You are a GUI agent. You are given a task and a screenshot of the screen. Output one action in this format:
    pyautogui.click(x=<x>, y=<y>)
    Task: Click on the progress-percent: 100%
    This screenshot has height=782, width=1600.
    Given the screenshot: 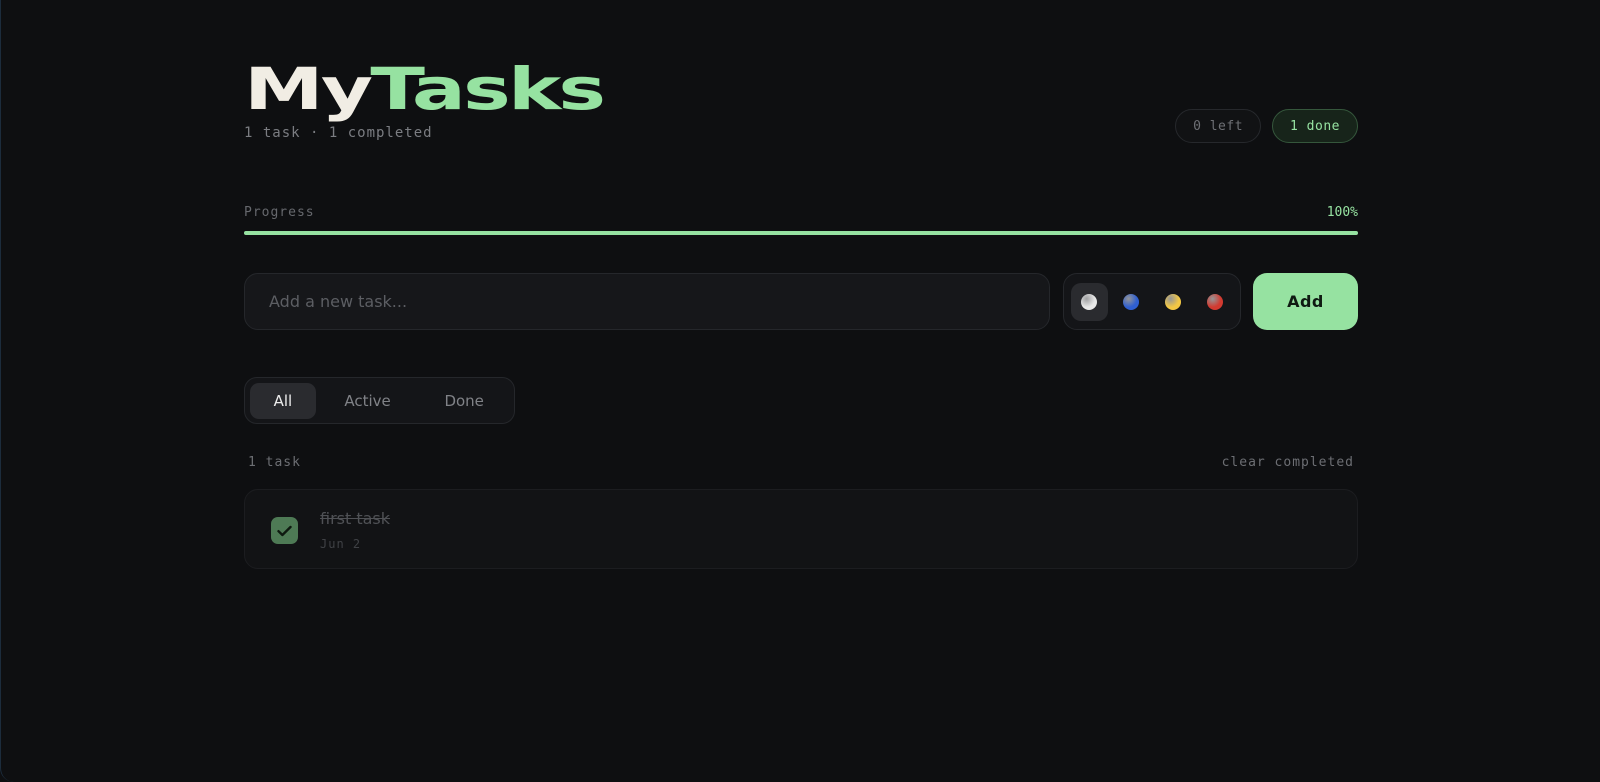 What is the action you would take?
    pyautogui.click(x=1342, y=212)
    